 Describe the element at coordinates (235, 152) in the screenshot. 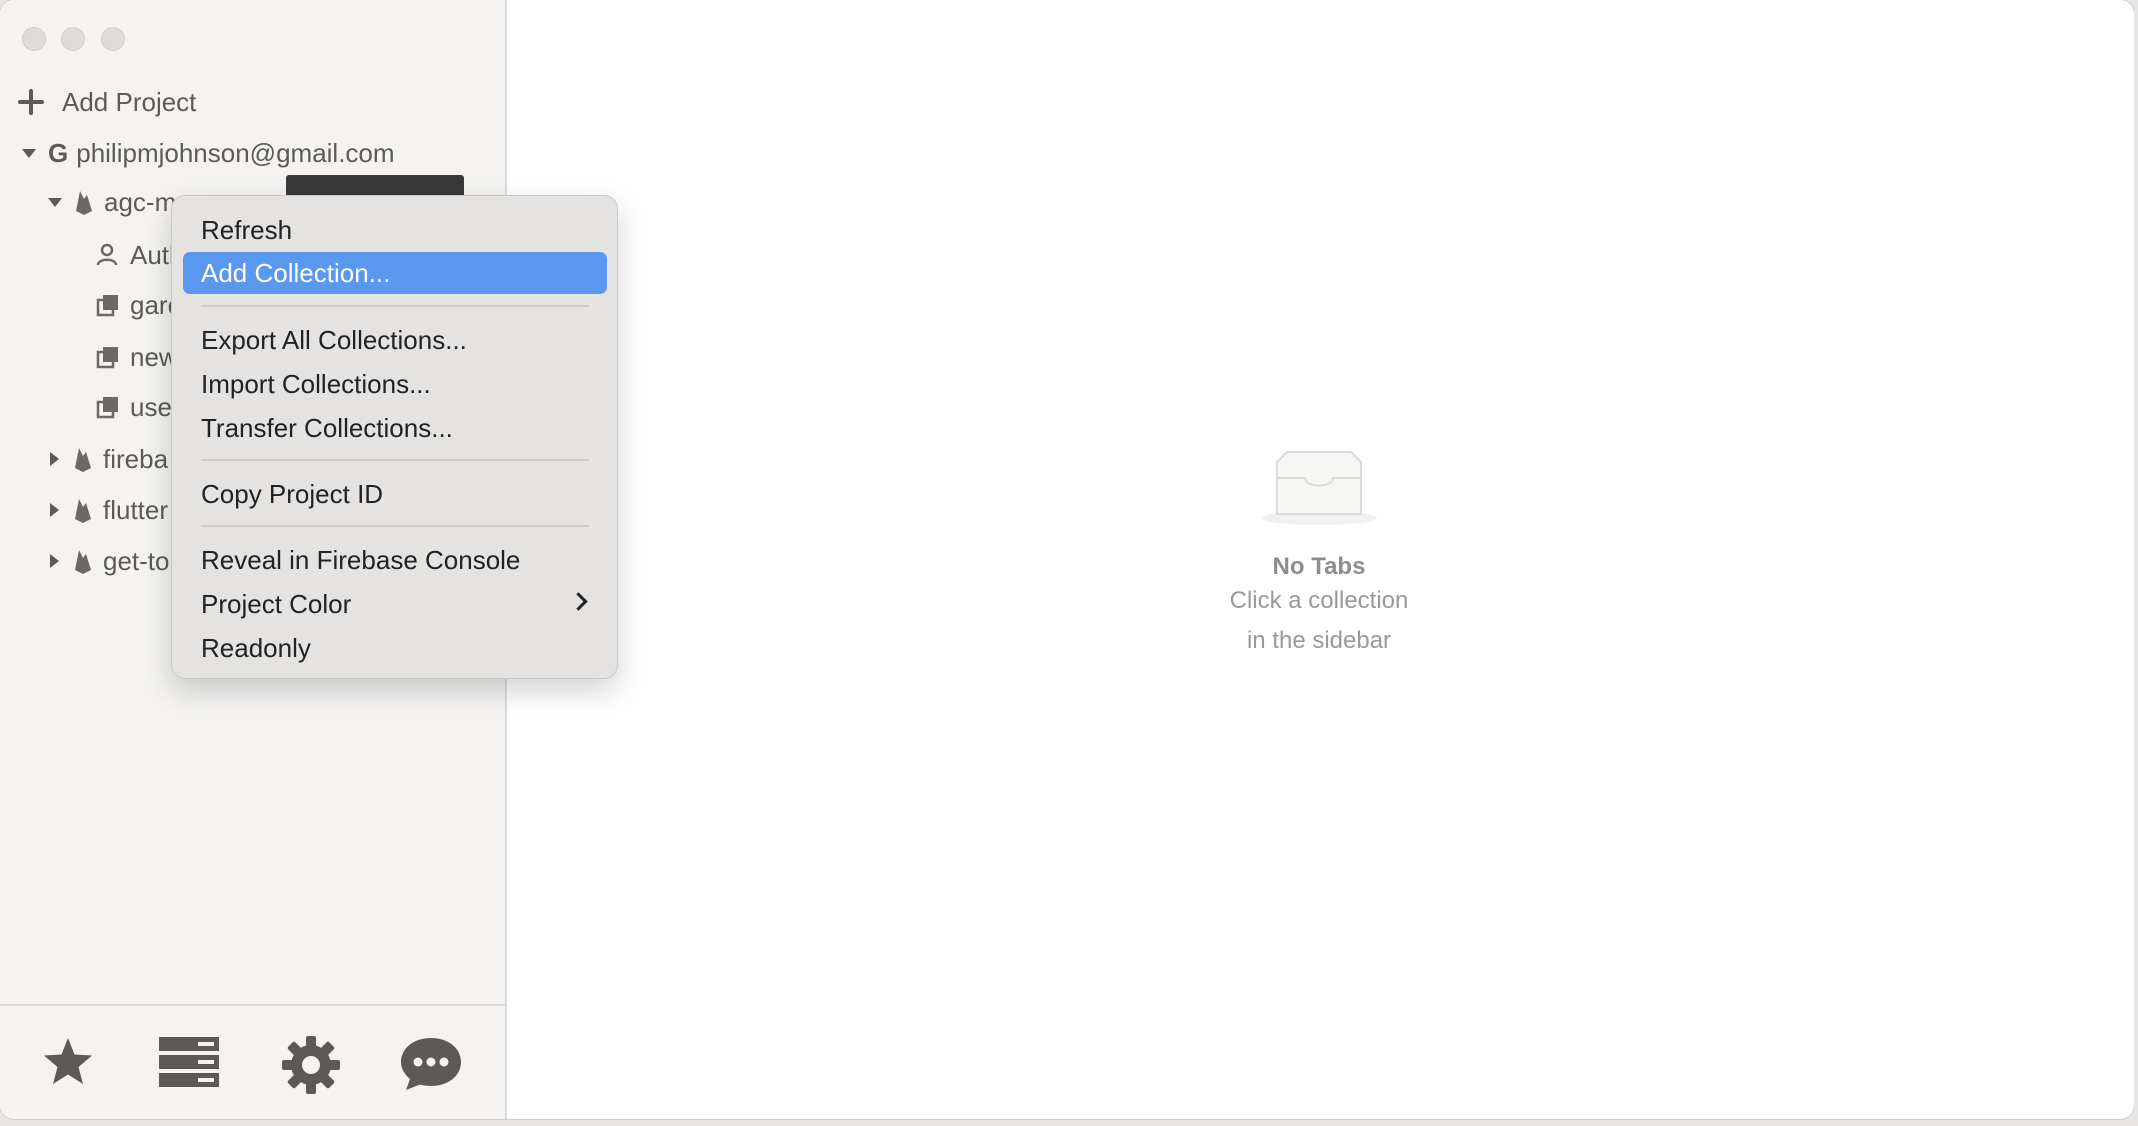

I see `account-label: philipmjohnson@gmail.com` at that location.